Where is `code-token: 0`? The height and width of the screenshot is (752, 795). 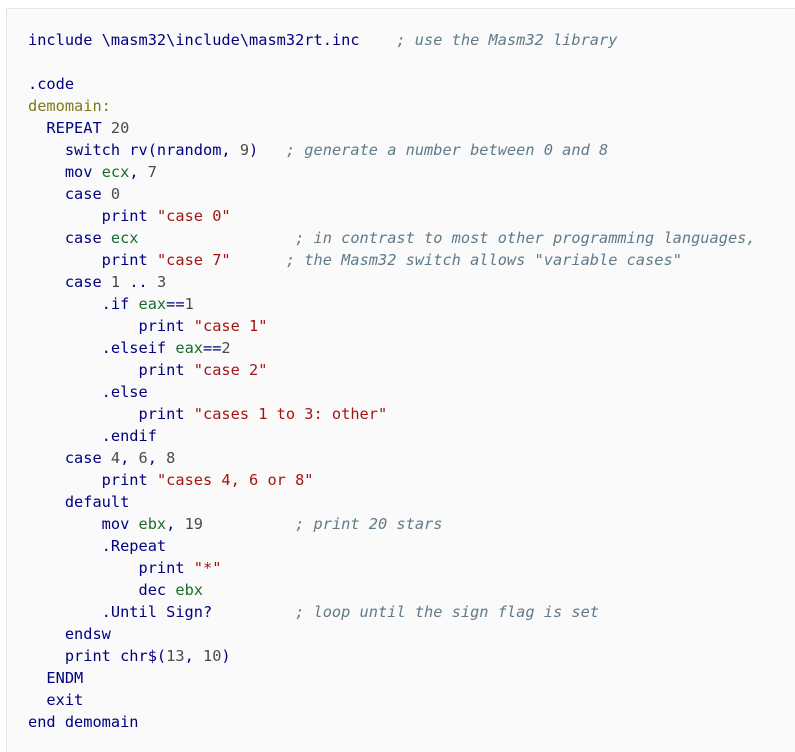
code-token: 0 is located at coordinates (115, 194).